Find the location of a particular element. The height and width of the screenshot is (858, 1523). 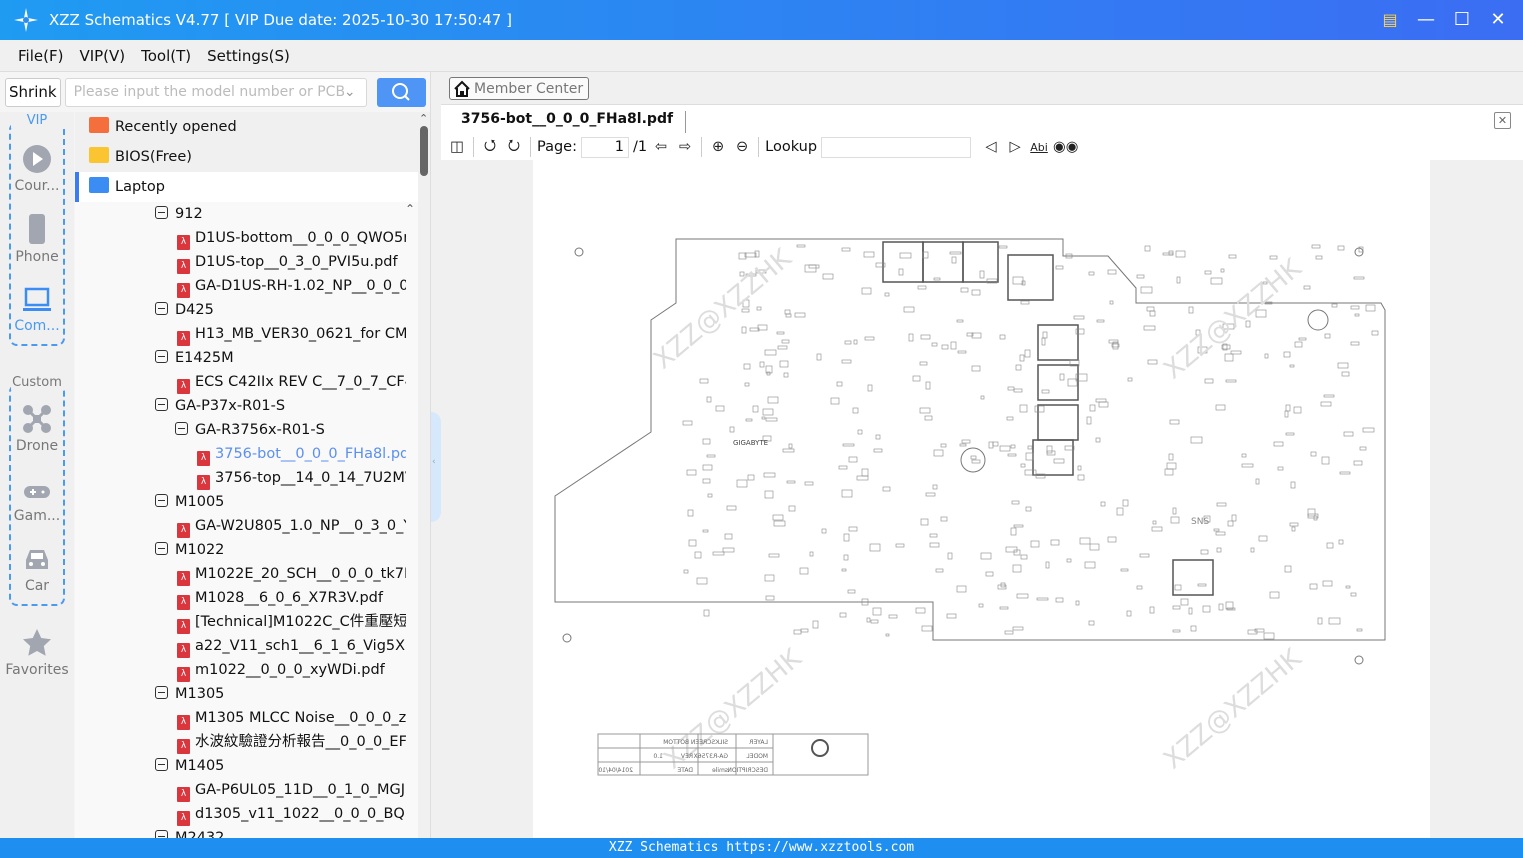

menu-vip: VIP(V) is located at coordinates (102, 56).